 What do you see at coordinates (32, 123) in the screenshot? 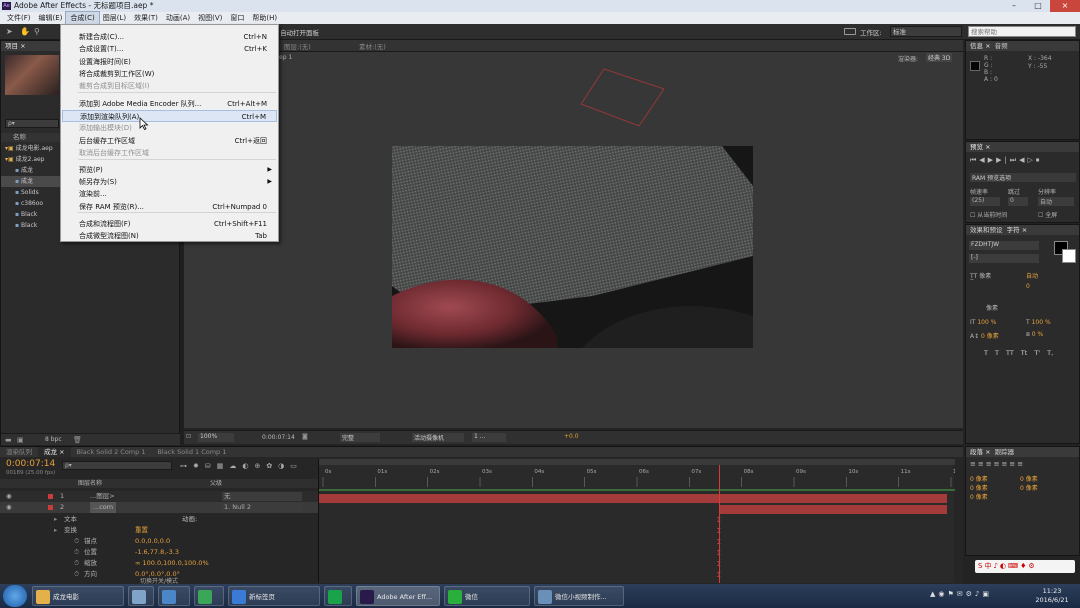
I see `project-search-input: ρ▾` at bounding box center [32, 123].